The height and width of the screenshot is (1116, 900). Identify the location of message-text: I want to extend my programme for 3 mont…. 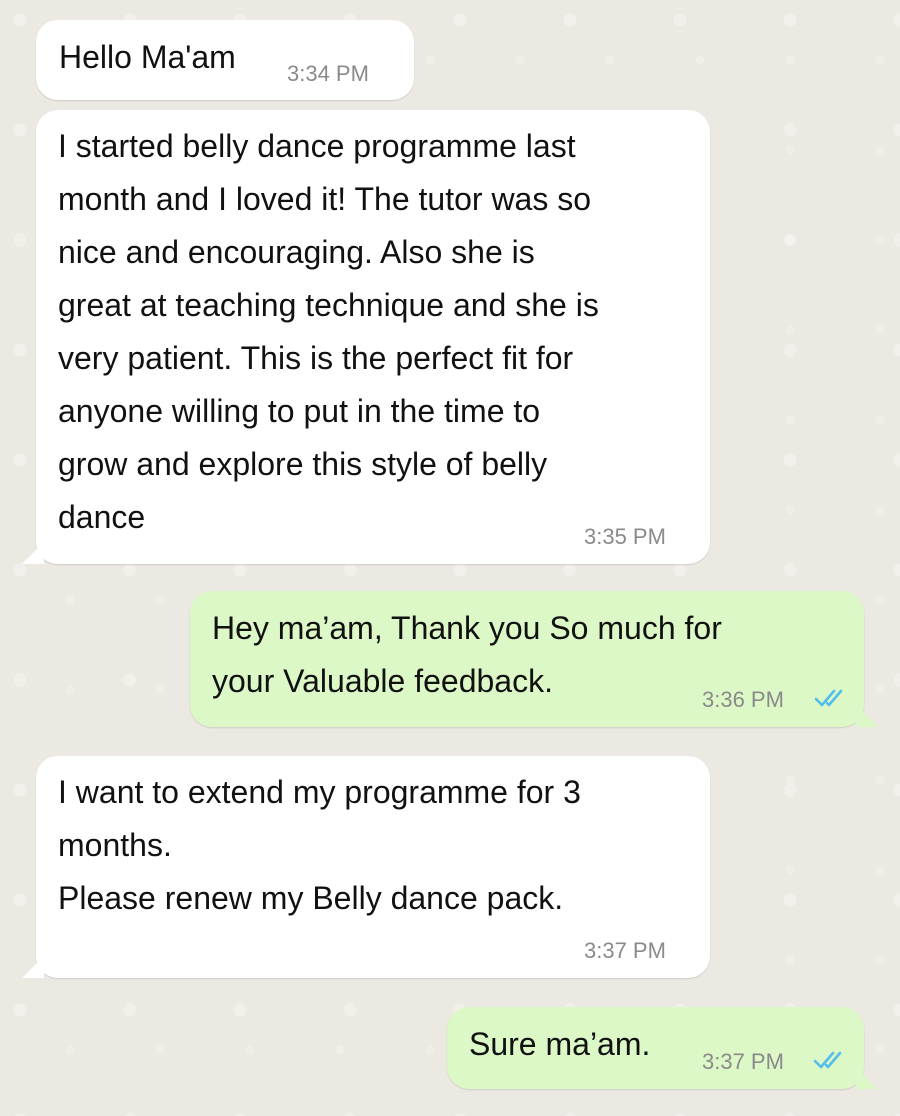
(319, 845).